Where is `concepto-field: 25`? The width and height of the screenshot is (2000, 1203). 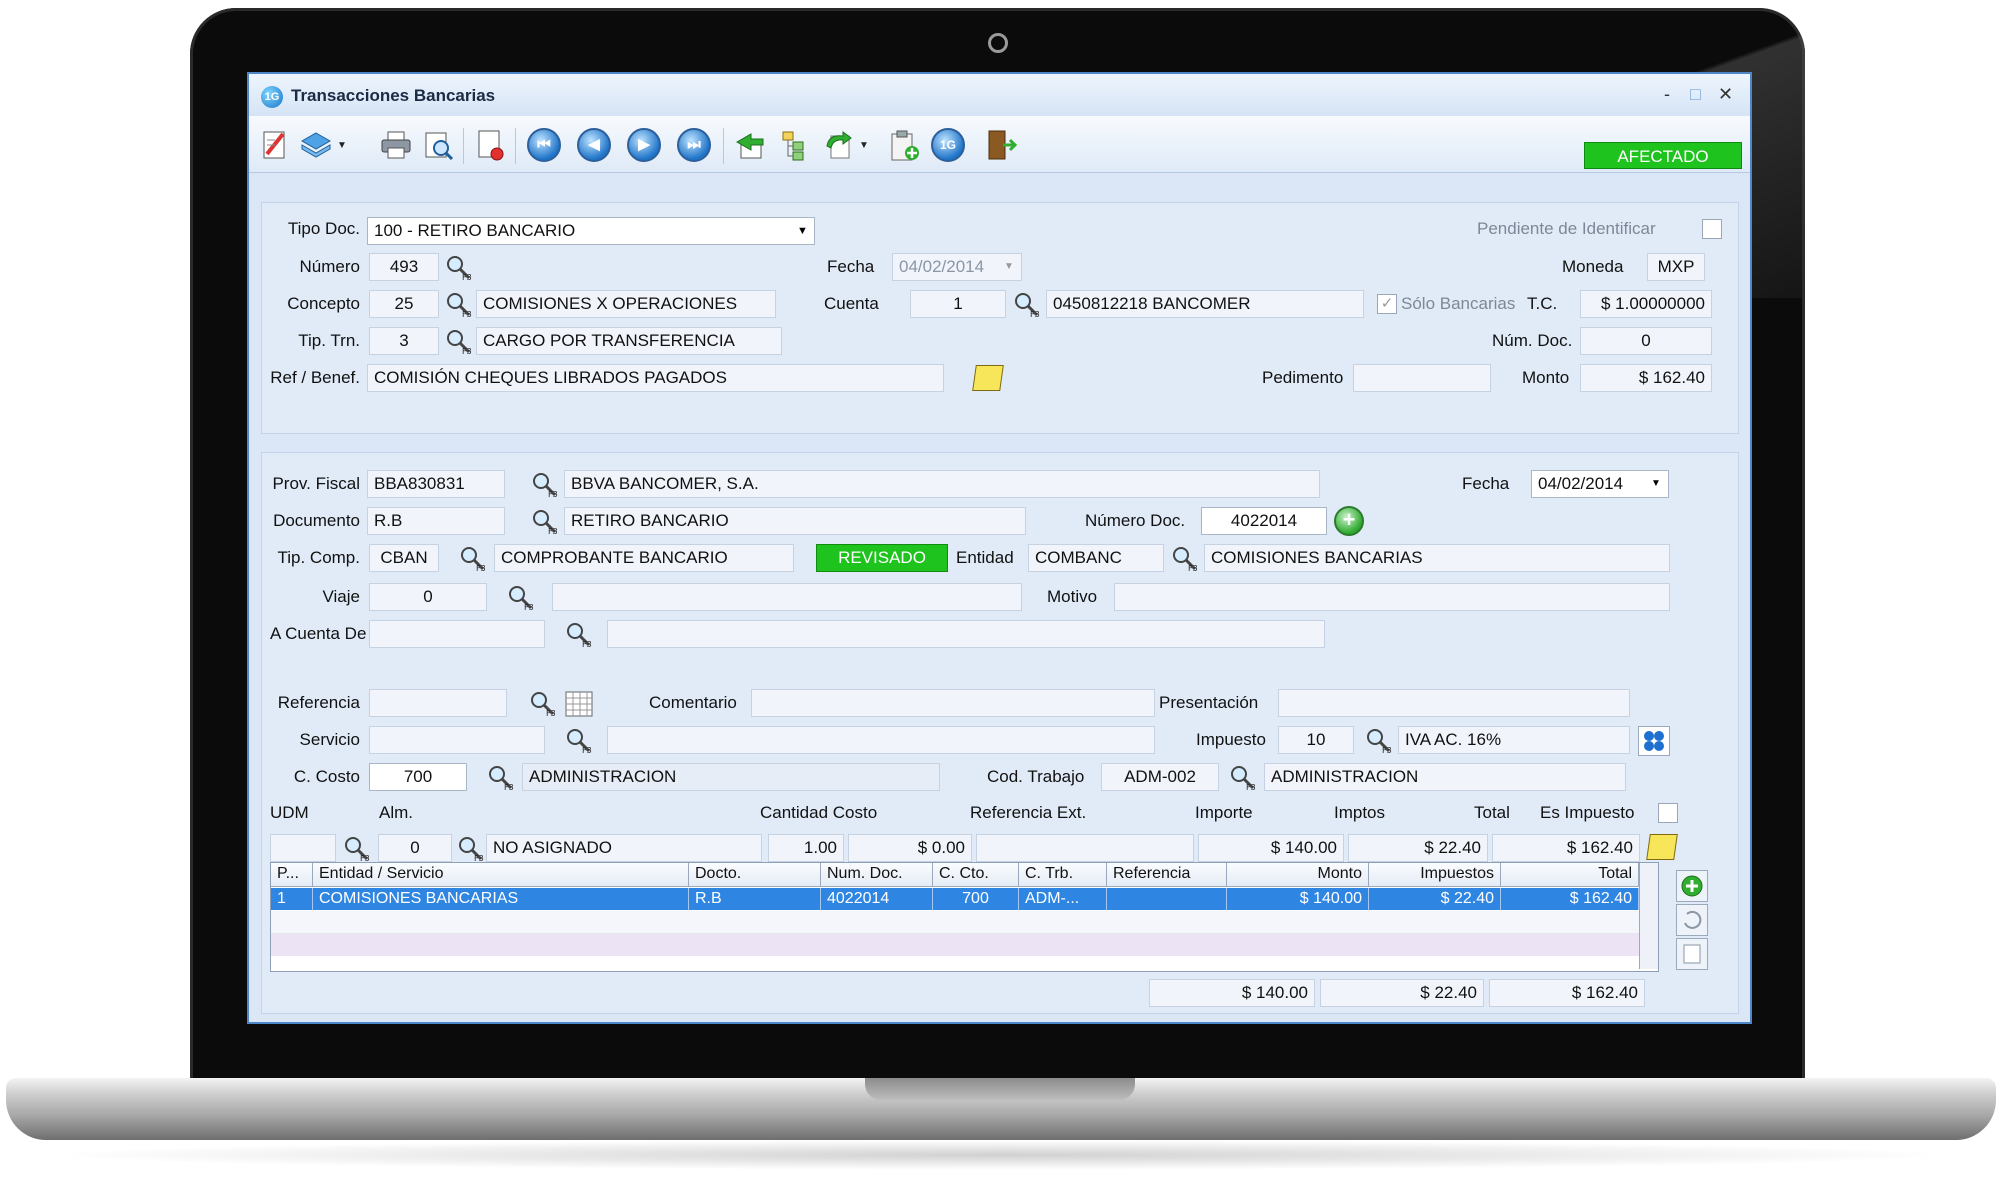
concepto-field: 25 is located at coordinates (404, 304).